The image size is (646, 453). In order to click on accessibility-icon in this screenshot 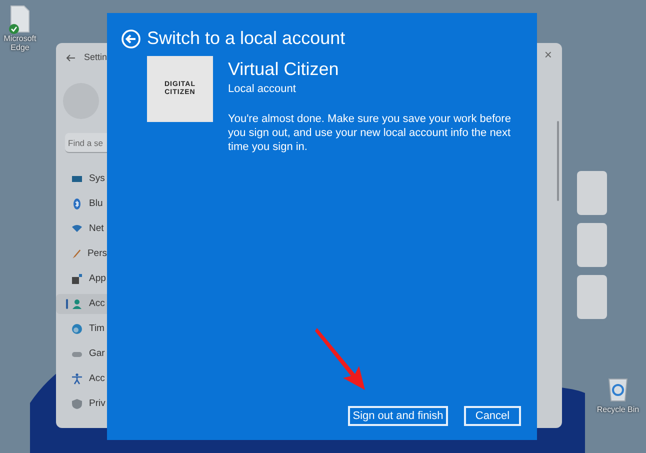, I will do `click(77, 379)`.